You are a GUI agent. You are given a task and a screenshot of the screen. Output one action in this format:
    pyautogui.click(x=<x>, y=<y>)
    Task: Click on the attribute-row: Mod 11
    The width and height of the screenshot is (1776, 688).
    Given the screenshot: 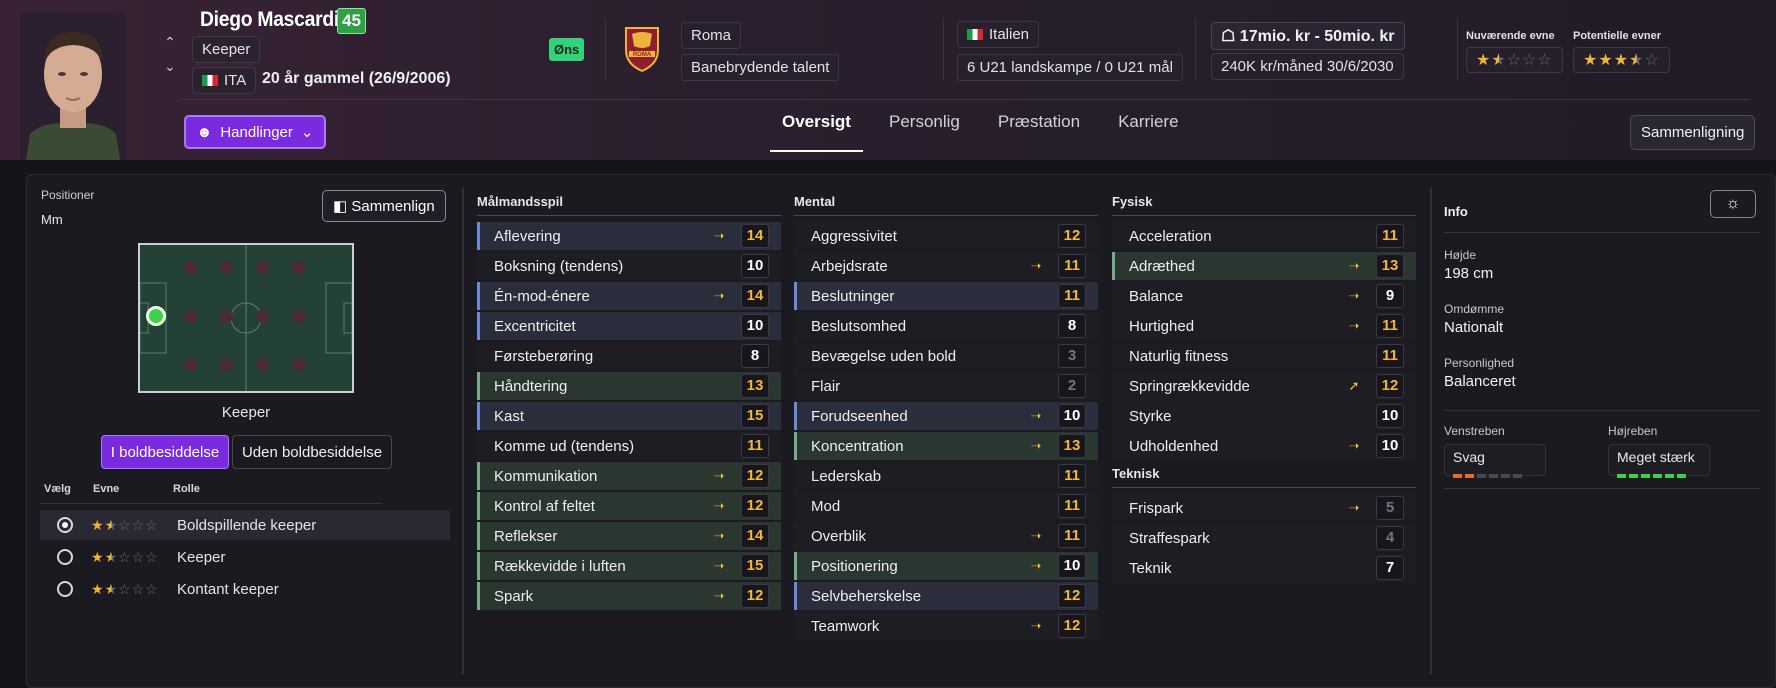 What is the action you would take?
    pyautogui.click(x=946, y=506)
    